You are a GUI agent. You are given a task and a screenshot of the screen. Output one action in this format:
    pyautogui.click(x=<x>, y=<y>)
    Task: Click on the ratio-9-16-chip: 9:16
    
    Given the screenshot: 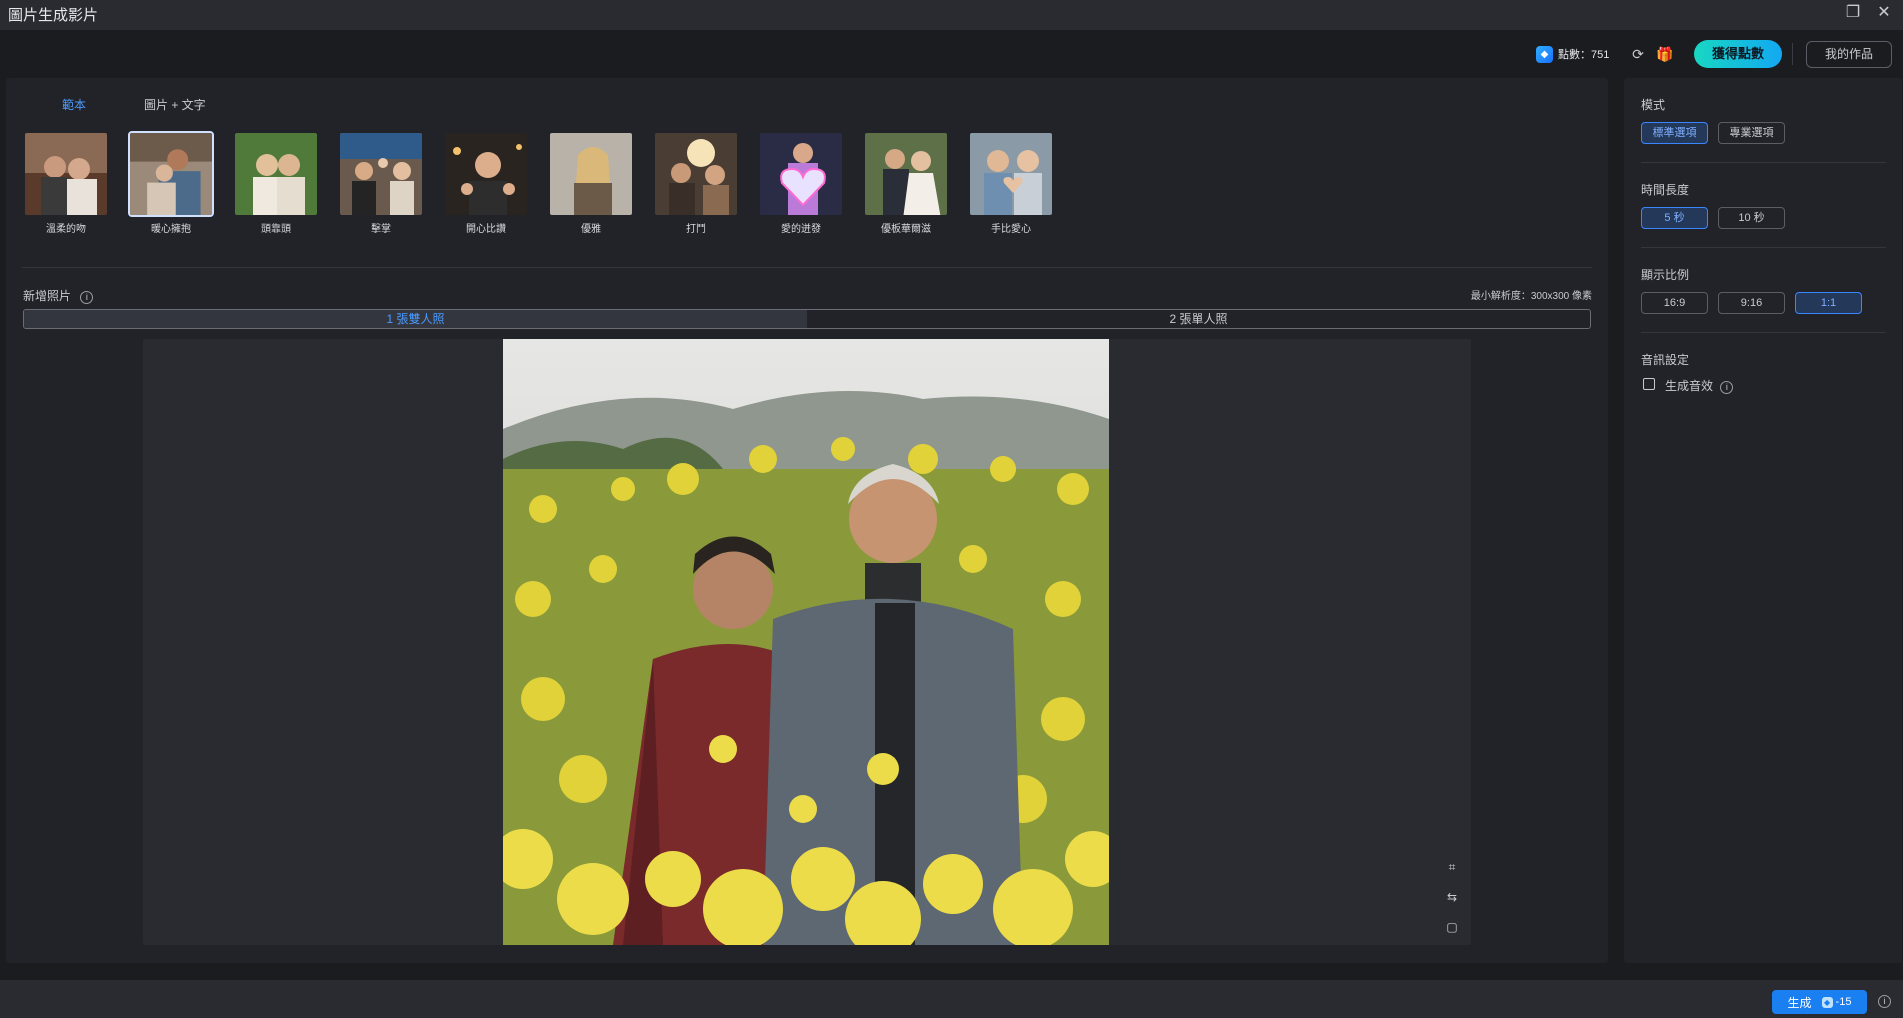 What is the action you would take?
    pyautogui.click(x=1751, y=303)
    